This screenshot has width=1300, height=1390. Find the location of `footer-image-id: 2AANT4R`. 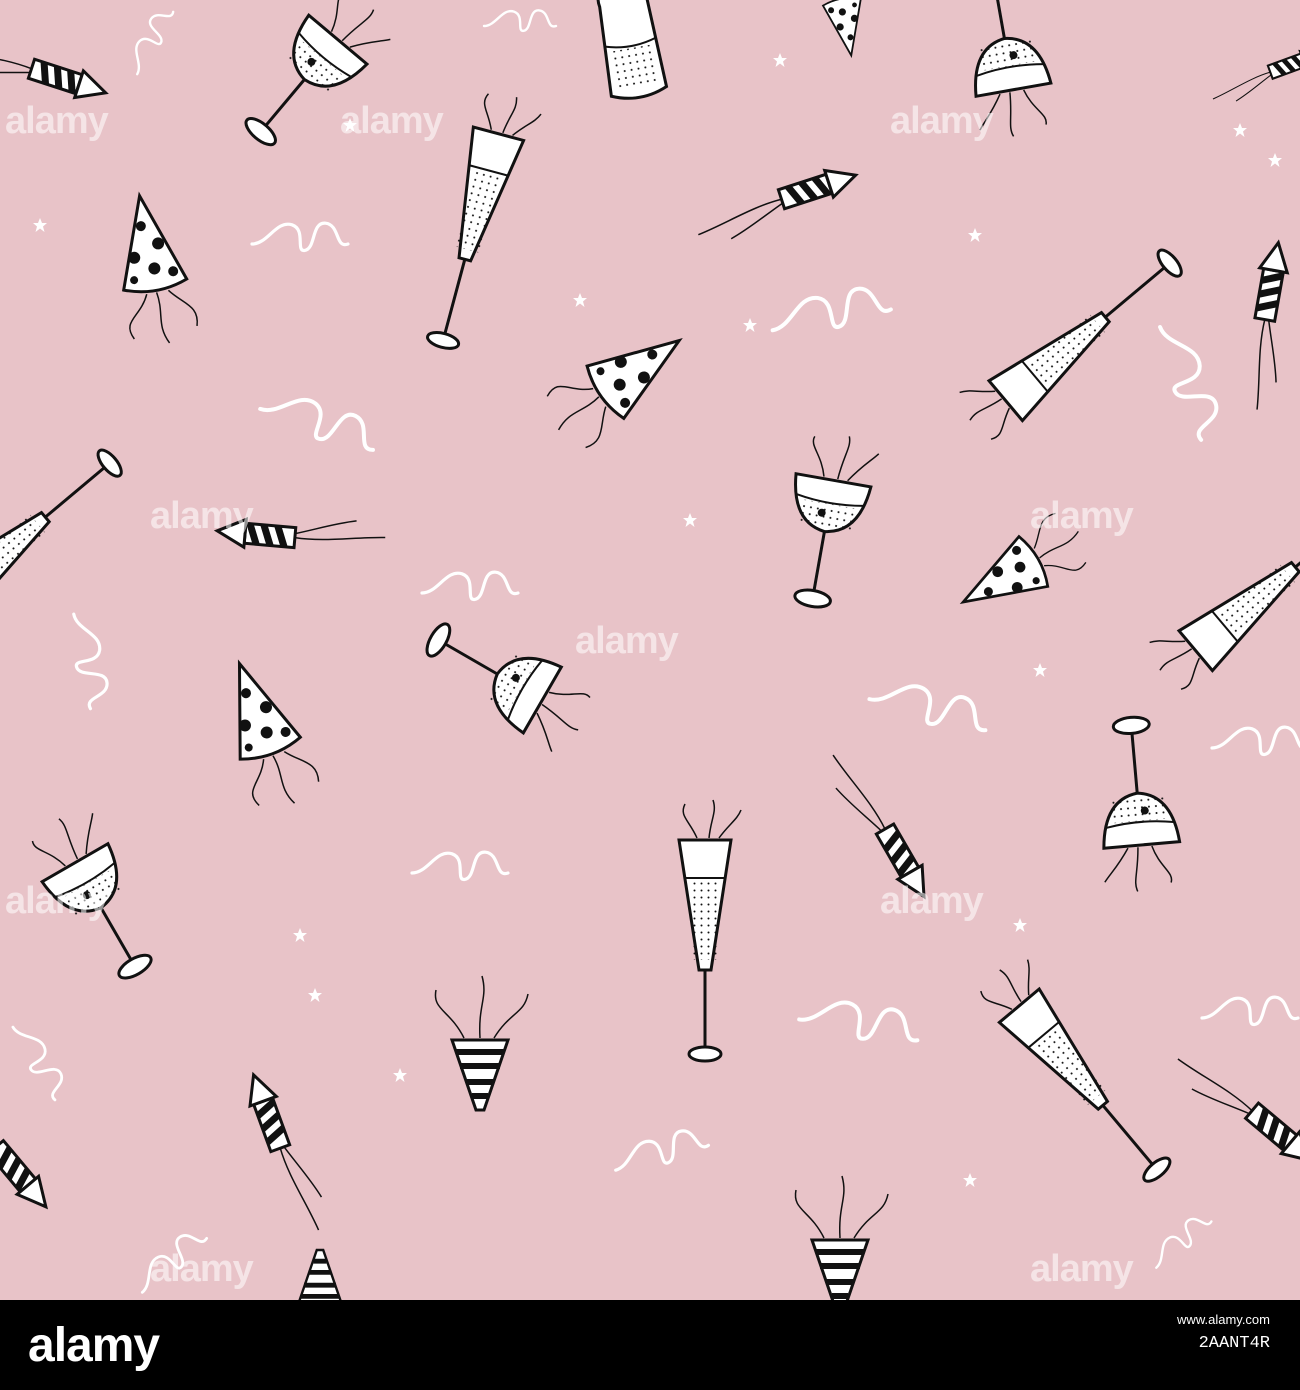

footer-image-id: 2AANT4R is located at coordinates (1234, 1343).